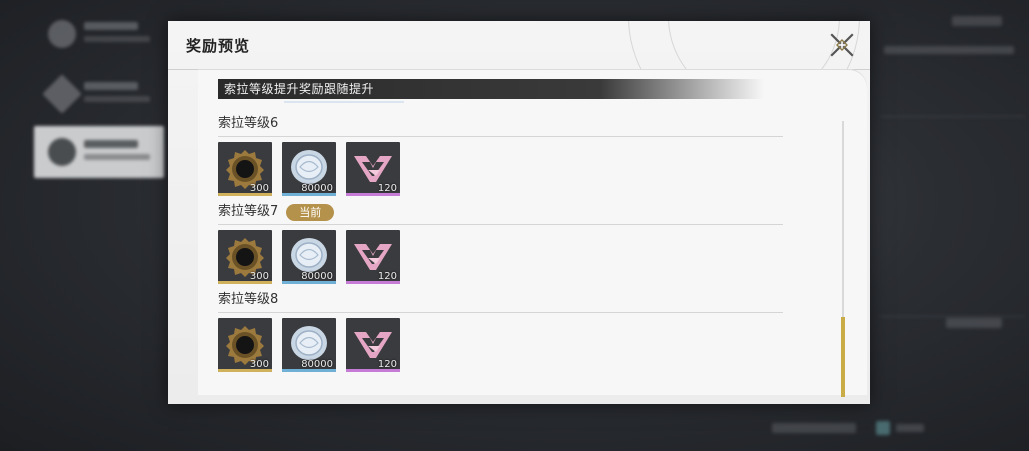 The image size is (1029, 451). What do you see at coordinates (248, 123) in the screenshot?
I see `level-label: 索拉等级6` at bounding box center [248, 123].